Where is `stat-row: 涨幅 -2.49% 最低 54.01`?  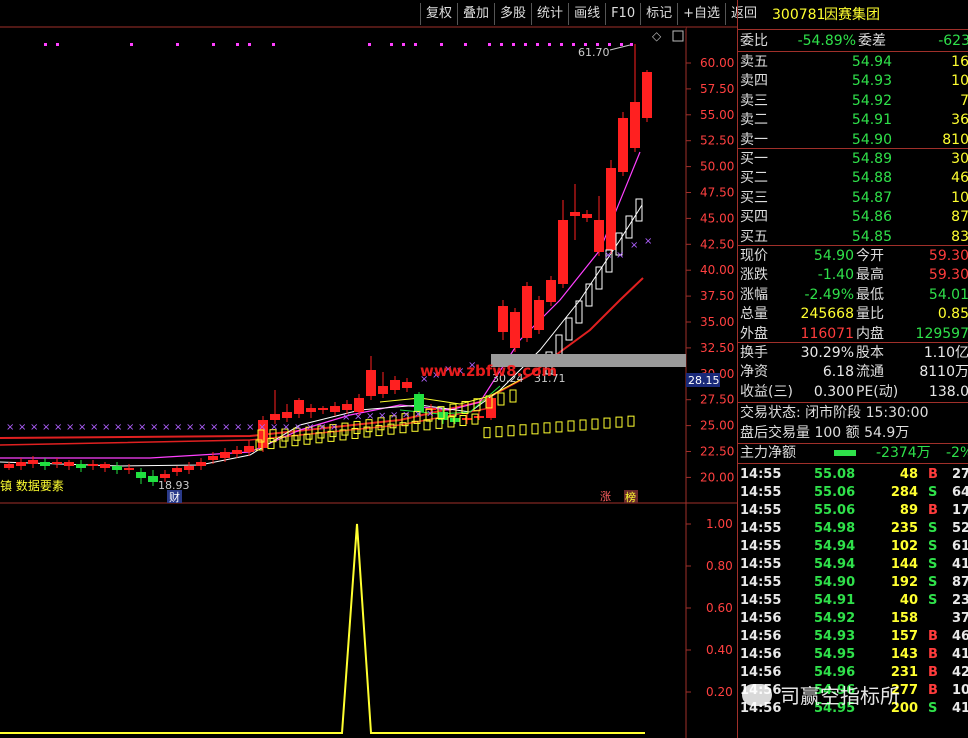 stat-row: 涨幅 -2.49% 最低 54.01 is located at coordinates (853, 295).